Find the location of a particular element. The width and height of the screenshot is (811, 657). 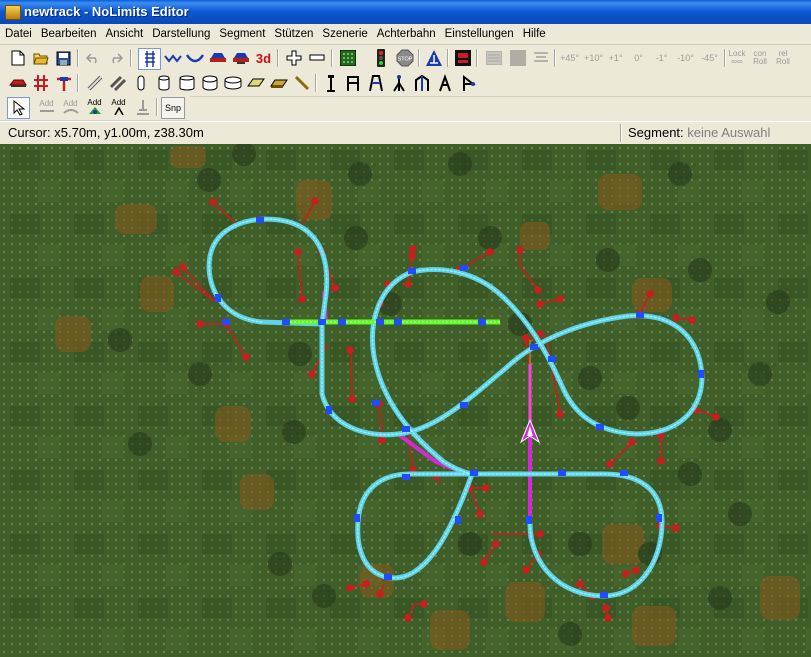

menu-hilfe: Hilfe is located at coordinates (534, 32).